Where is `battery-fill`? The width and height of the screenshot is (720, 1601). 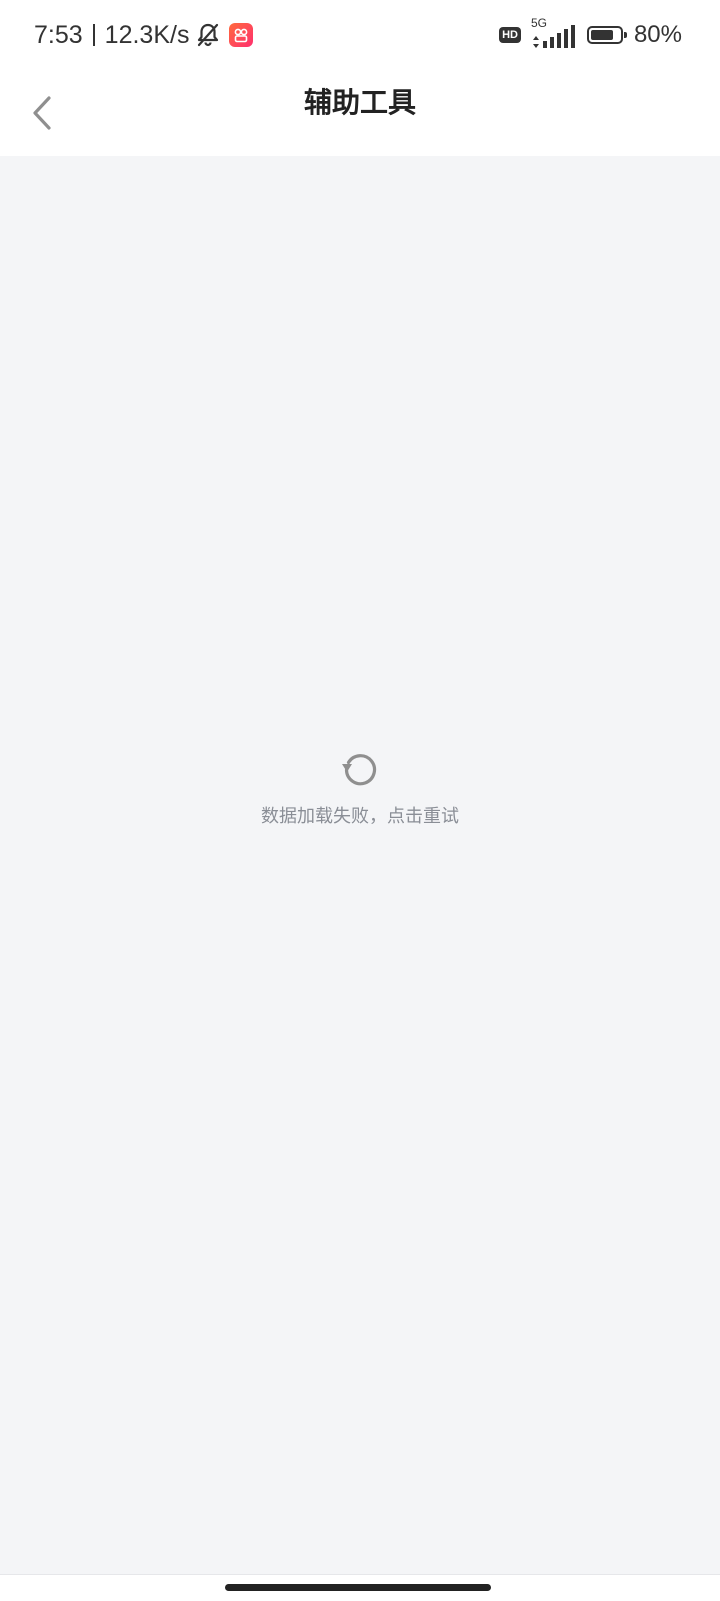 battery-fill is located at coordinates (601, 35).